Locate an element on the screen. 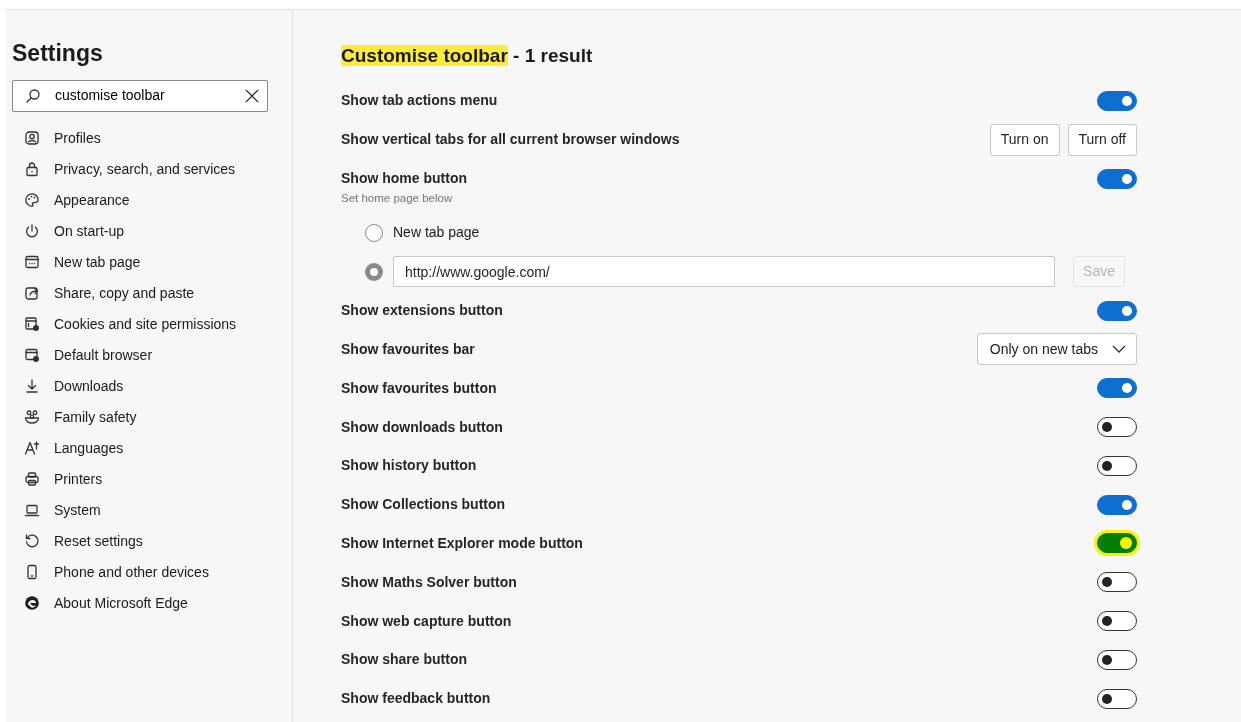  setting-label: Show feedback button is located at coordinates (416, 699).